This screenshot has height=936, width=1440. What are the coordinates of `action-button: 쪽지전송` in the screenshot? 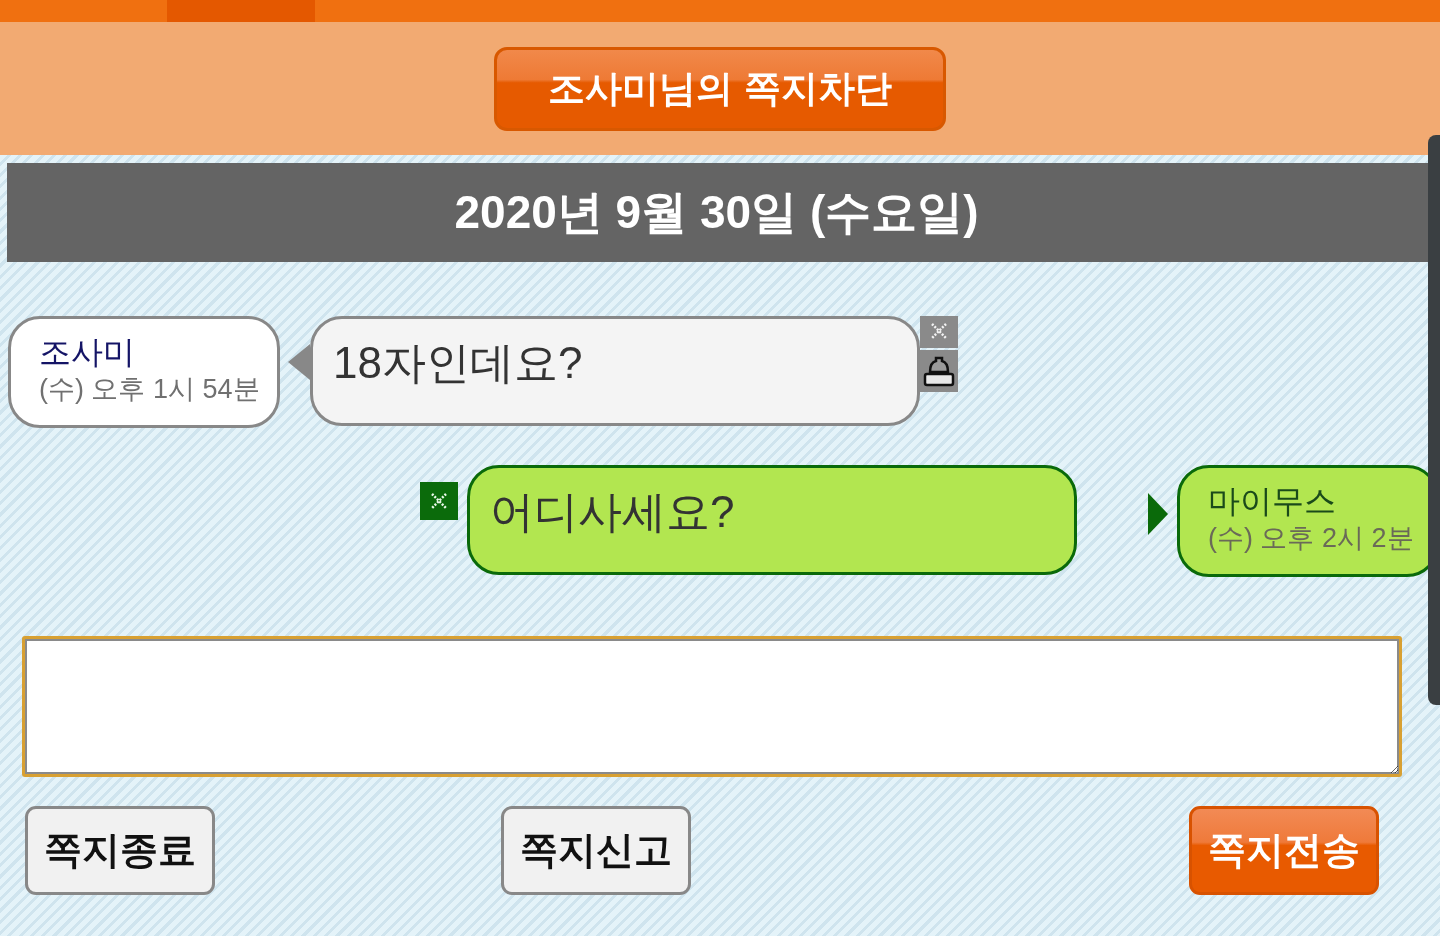 It's located at (1284, 850).